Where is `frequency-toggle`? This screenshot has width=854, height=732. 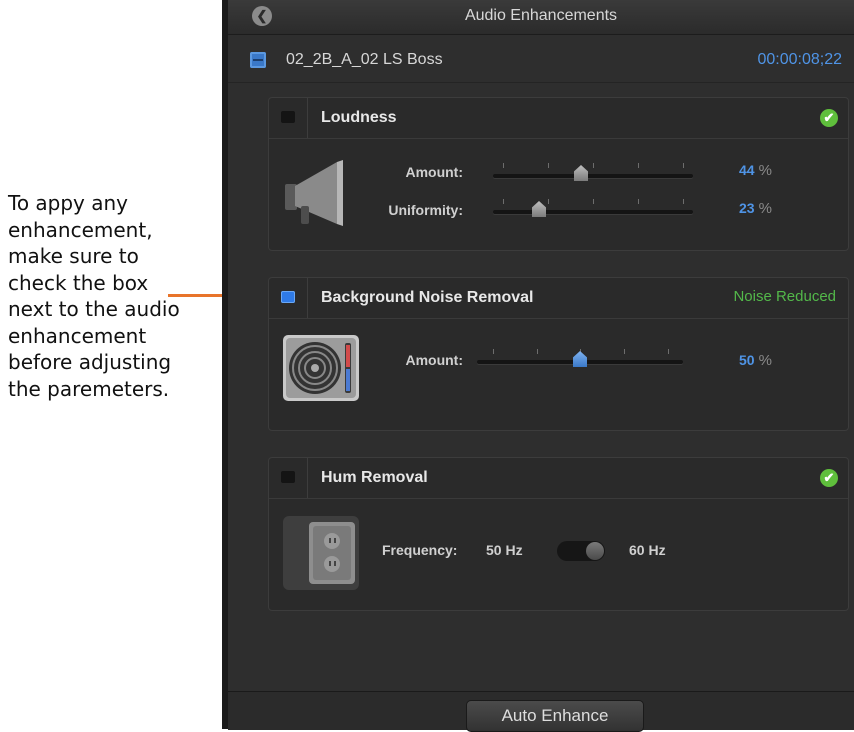 frequency-toggle is located at coordinates (581, 551).